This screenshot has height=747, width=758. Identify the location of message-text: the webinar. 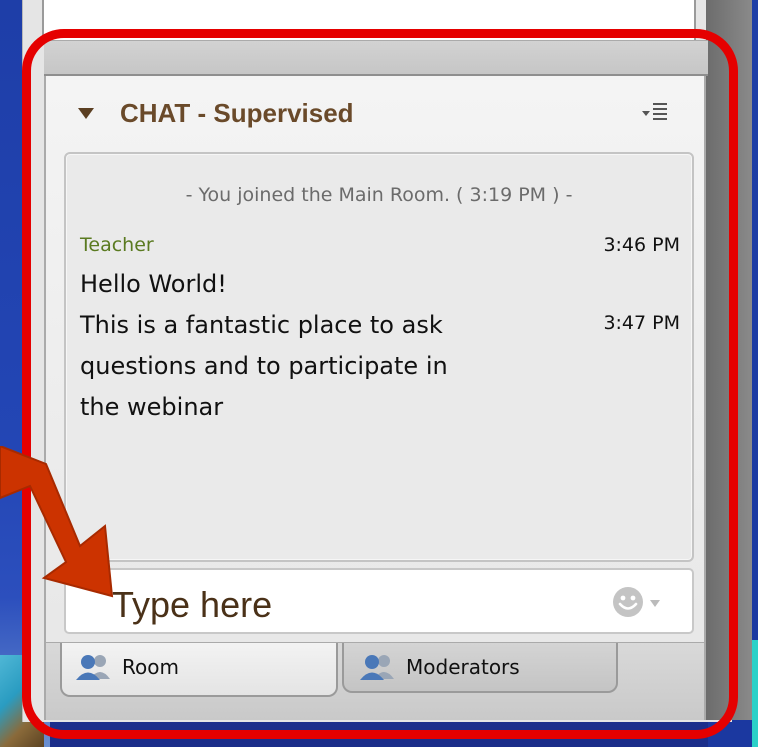
(152, 407).